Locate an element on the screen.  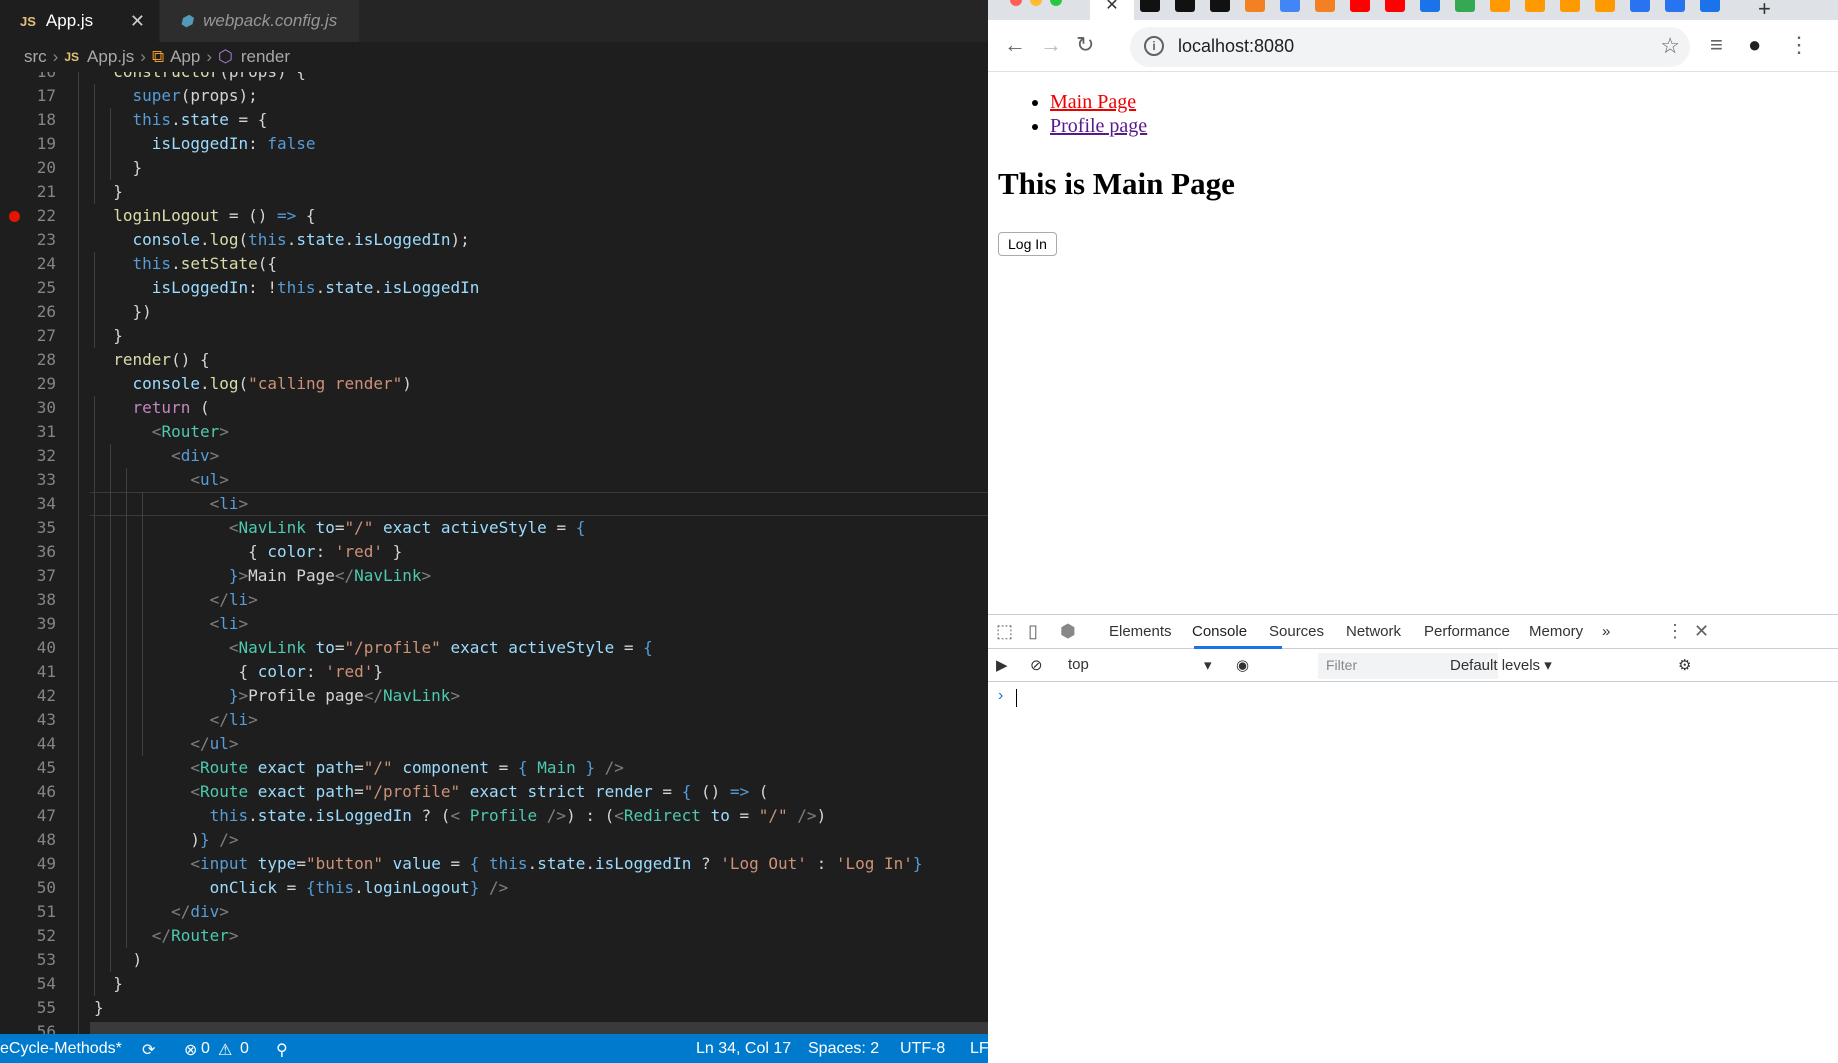
menu-kebab-icon: ⋮ is located at coordinates (1799, 45).